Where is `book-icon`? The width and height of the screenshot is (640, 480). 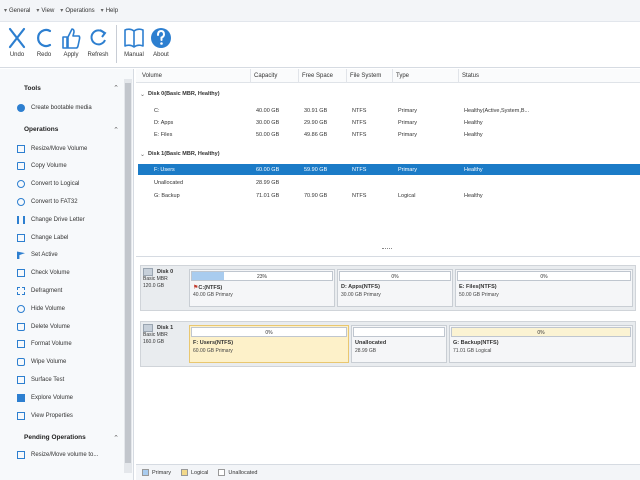
book-icon is located at coordinates (134, 38).